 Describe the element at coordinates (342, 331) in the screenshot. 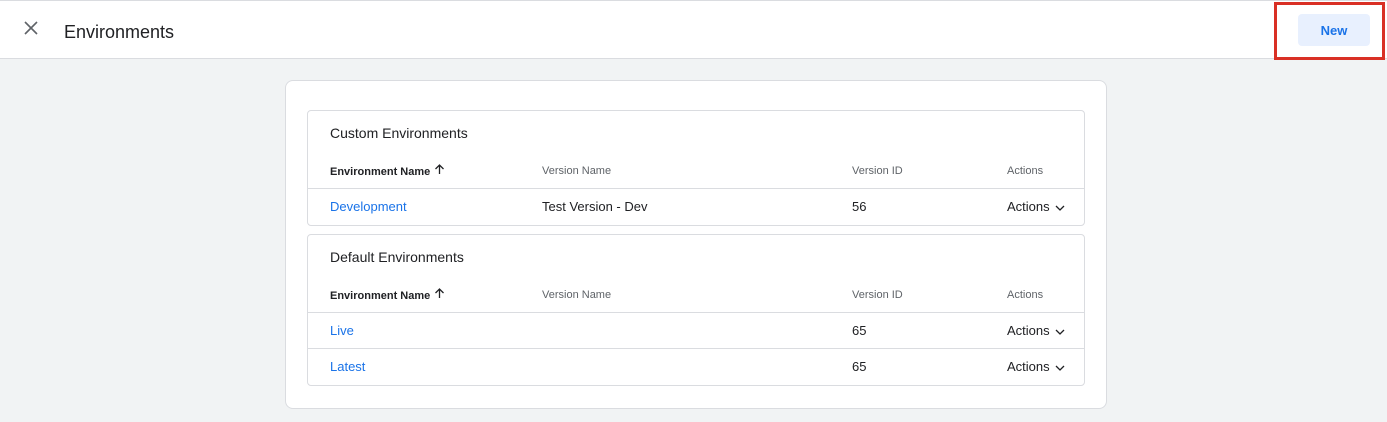

I see `environment-link: Live` at that location.